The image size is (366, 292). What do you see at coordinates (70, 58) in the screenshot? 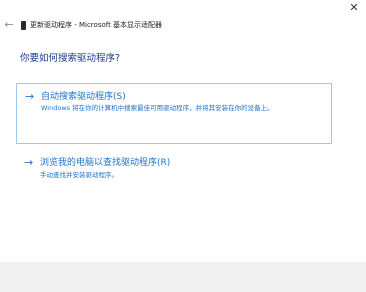
I see `page-heading: 你要如何搜索驱动程序?` at bounding box center [70, 58].